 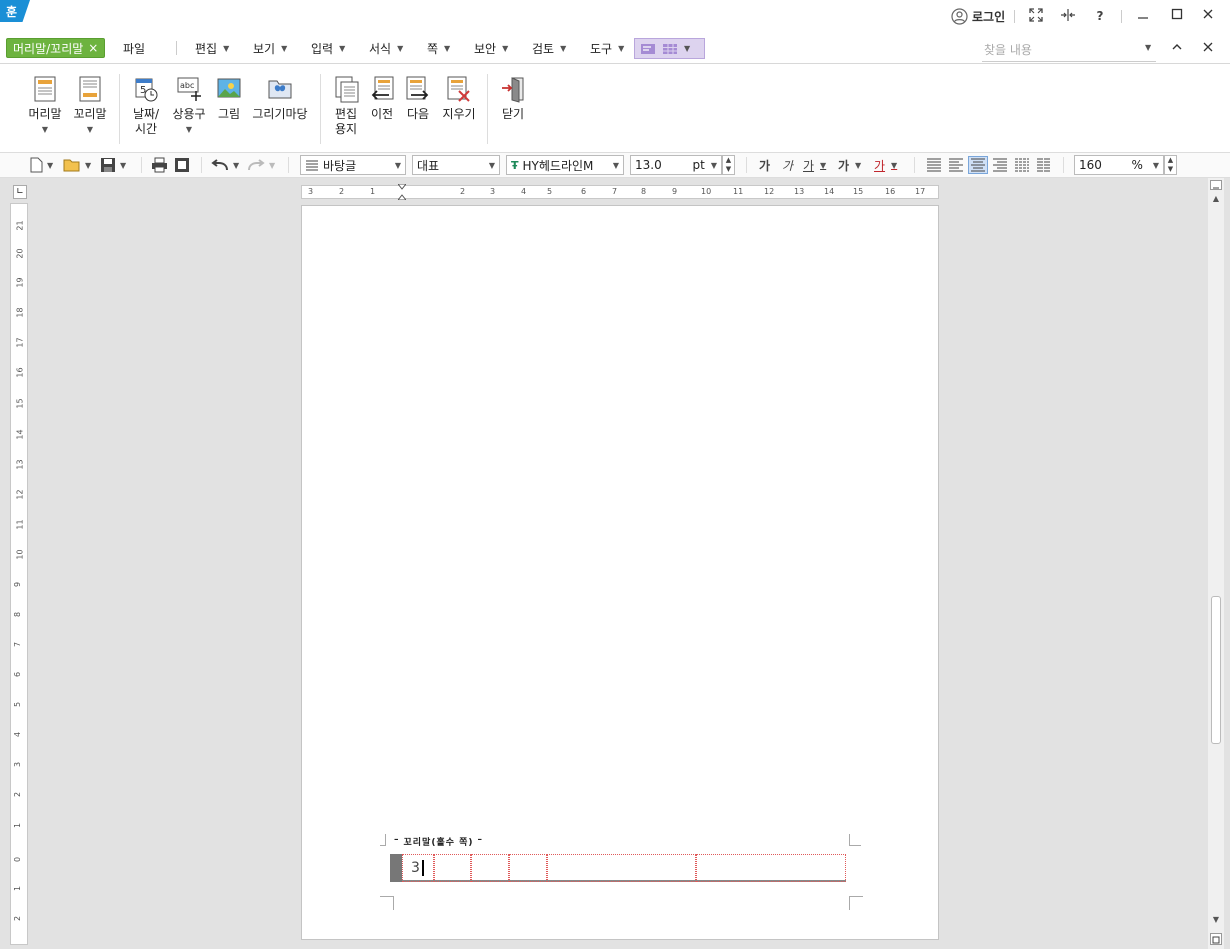 What do you see at coordinates (1036, 16) in the screenshot?
I see `fullscreen-icon` at bounding box center [1036, 16].